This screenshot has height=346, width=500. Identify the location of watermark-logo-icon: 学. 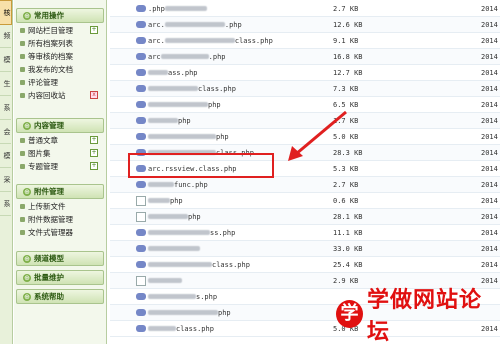
(349, 314).